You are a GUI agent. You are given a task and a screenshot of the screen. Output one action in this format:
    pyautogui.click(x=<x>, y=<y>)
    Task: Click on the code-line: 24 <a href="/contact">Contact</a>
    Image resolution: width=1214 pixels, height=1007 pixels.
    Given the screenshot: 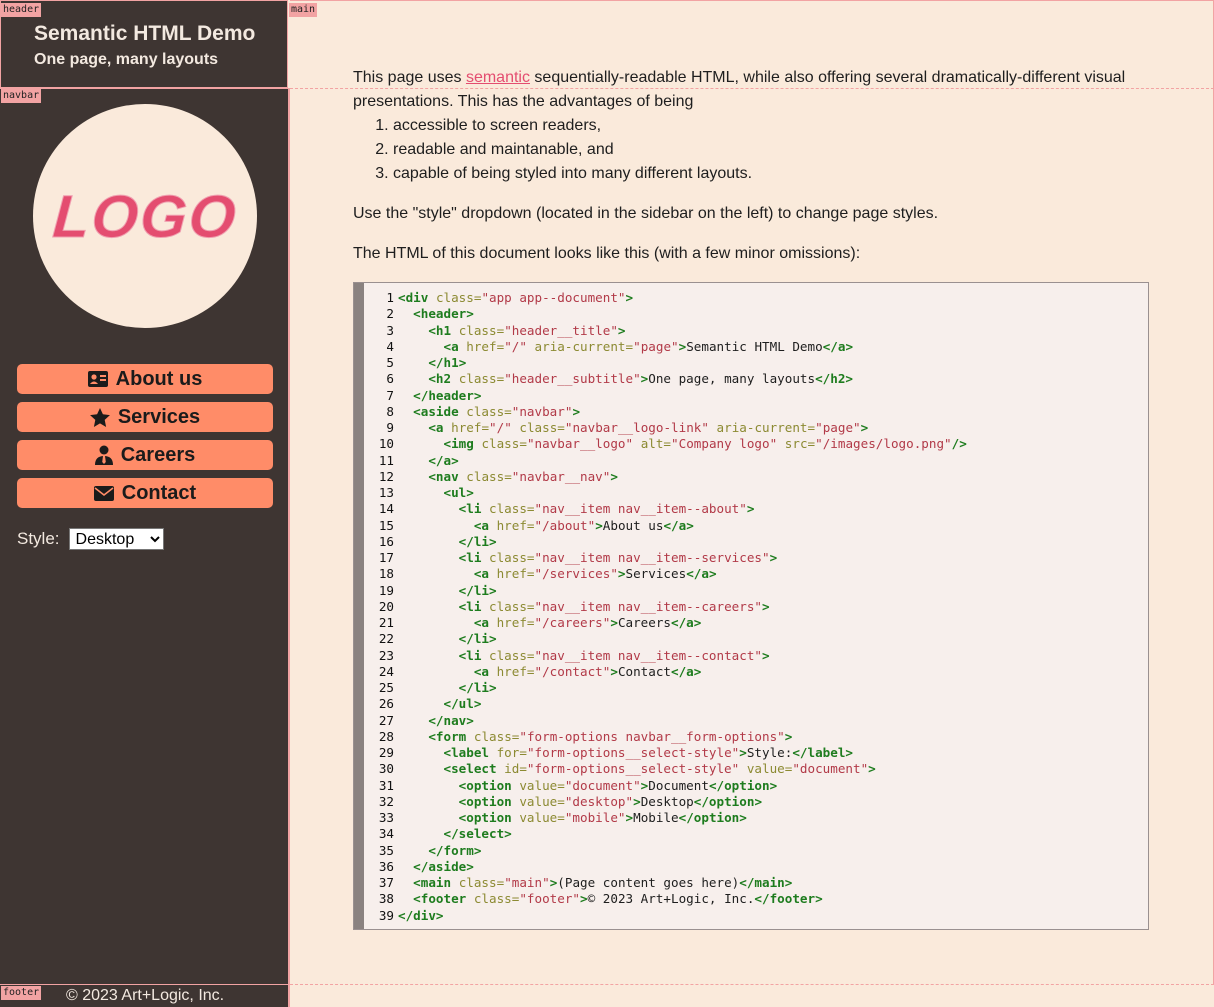 What is the action you would take?
    pyautogui.click(x=540, y=671)
    